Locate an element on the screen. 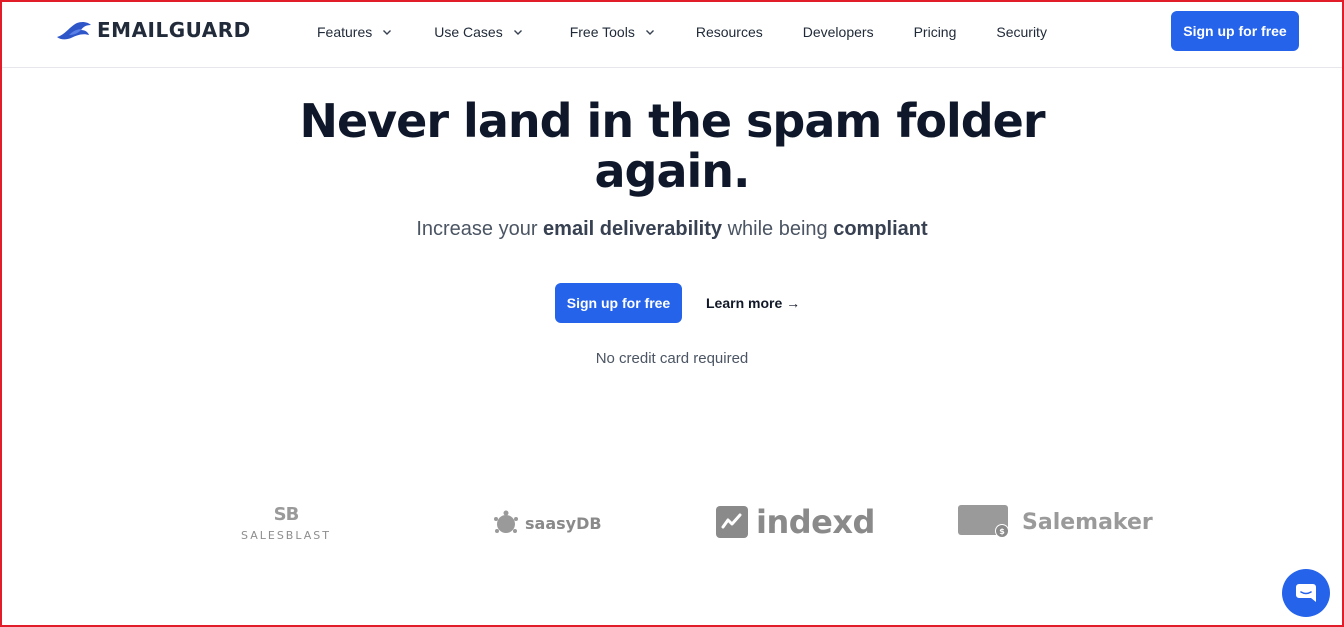 The image size is (1344, 627). nav-free-tools-label: Free Tools is located at coordinates (602, 32).